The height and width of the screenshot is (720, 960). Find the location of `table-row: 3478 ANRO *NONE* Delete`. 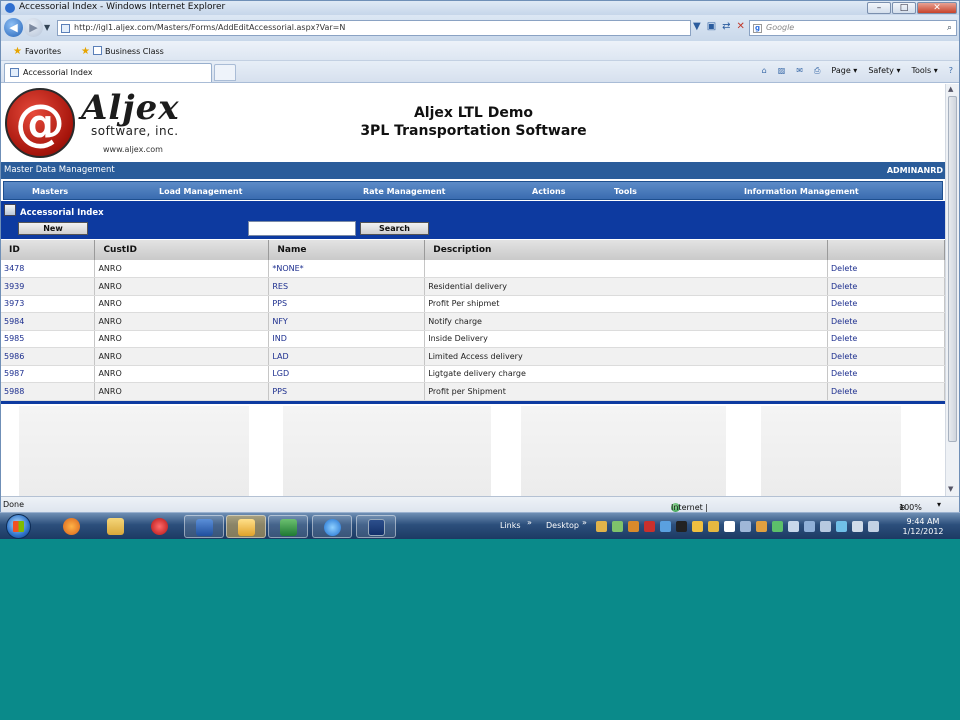

table-row: 3478 ANRO *NONE* Delete is located at coordinates (473, 269).